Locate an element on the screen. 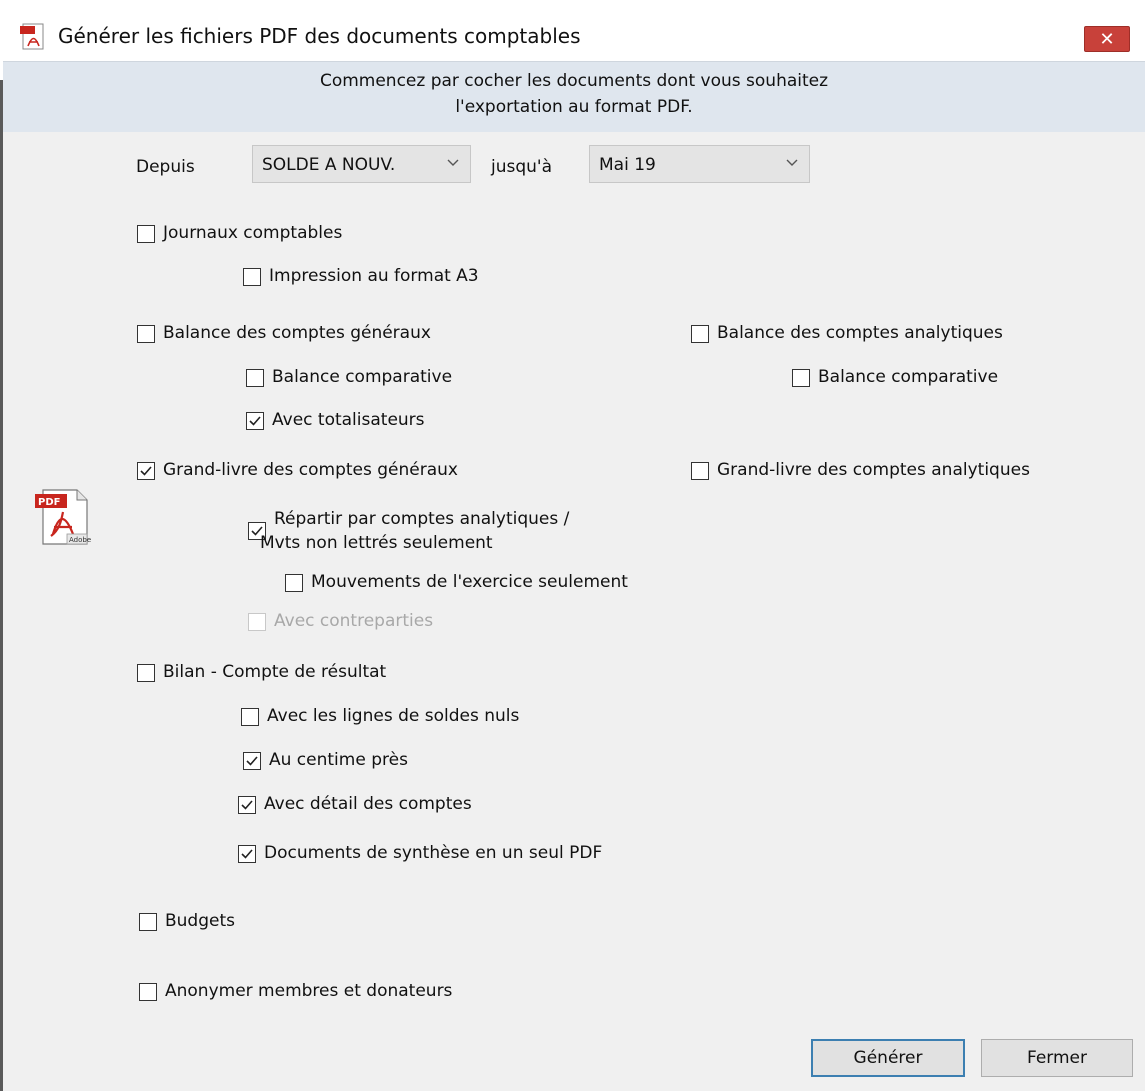 The width and height of the screenshot is (1145, 1091). close-icon: ✕ is located at coordinates (1107, 39).